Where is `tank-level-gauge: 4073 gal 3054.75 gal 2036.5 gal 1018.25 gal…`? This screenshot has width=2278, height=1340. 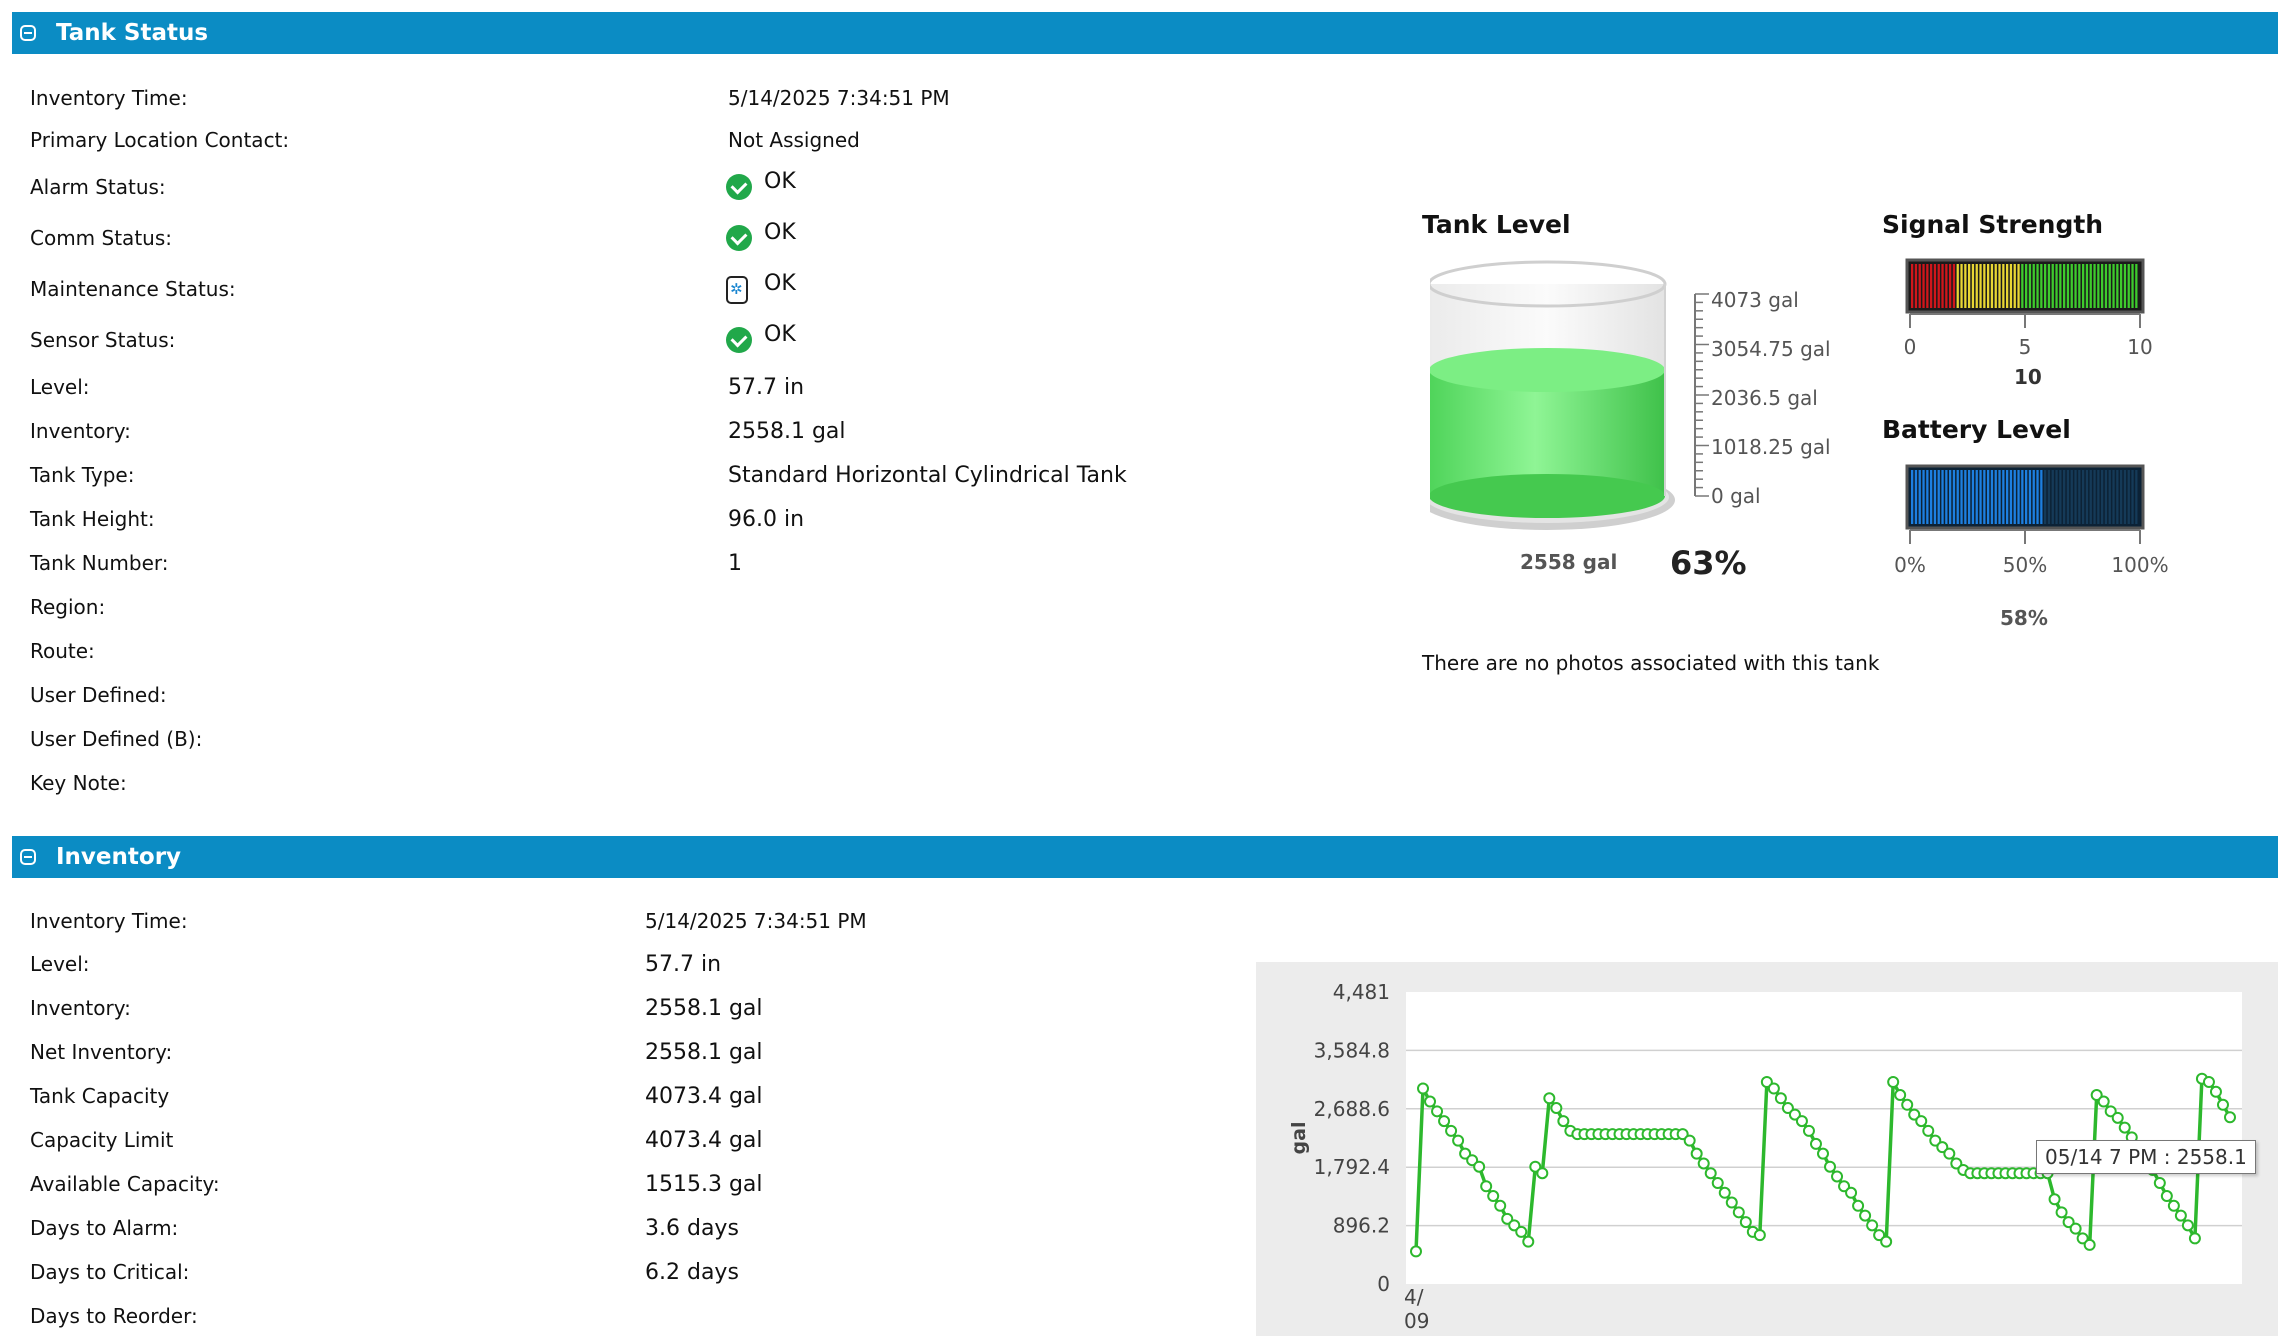
tank-level-gauge: 4073 gal 3054.75 gal 2036.5 gal 1018.25 gal… is located at coordinates (1630, 395).